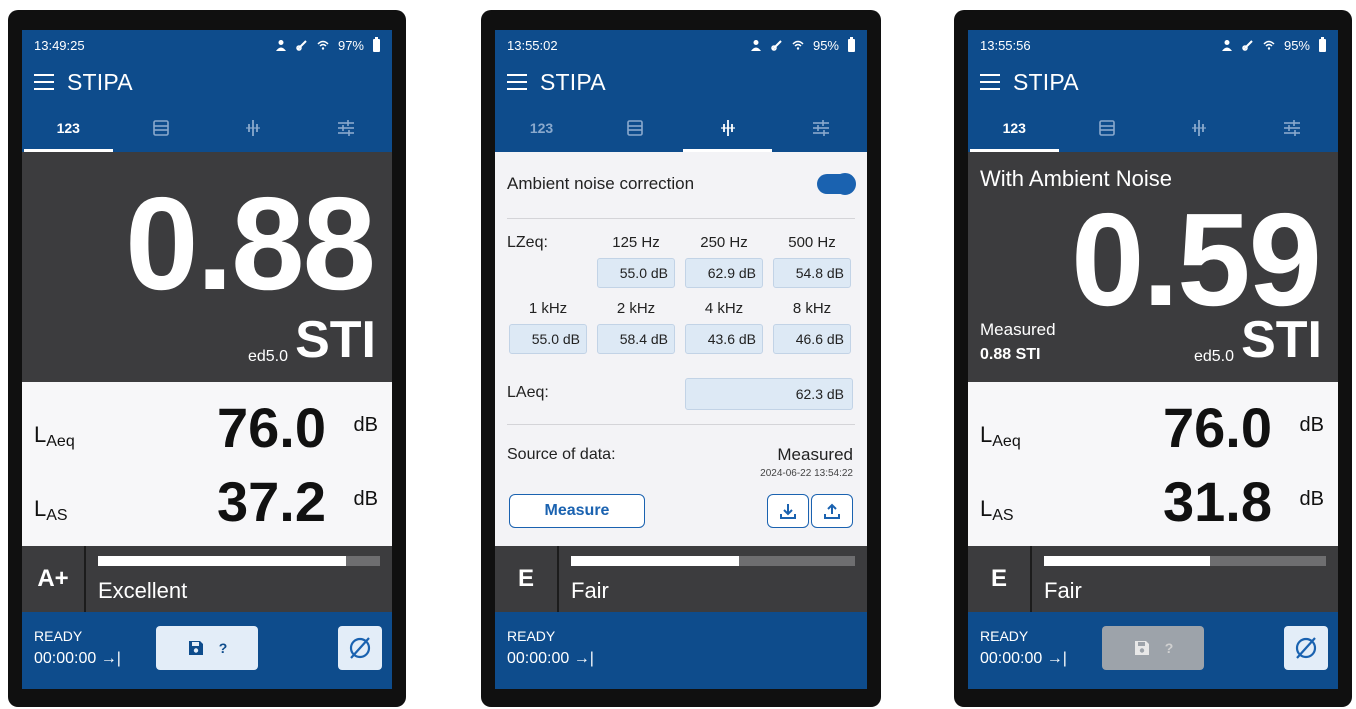 The width and height of the screenshot is (1356, 709). I want to click on upload-button, so click(832, 511).